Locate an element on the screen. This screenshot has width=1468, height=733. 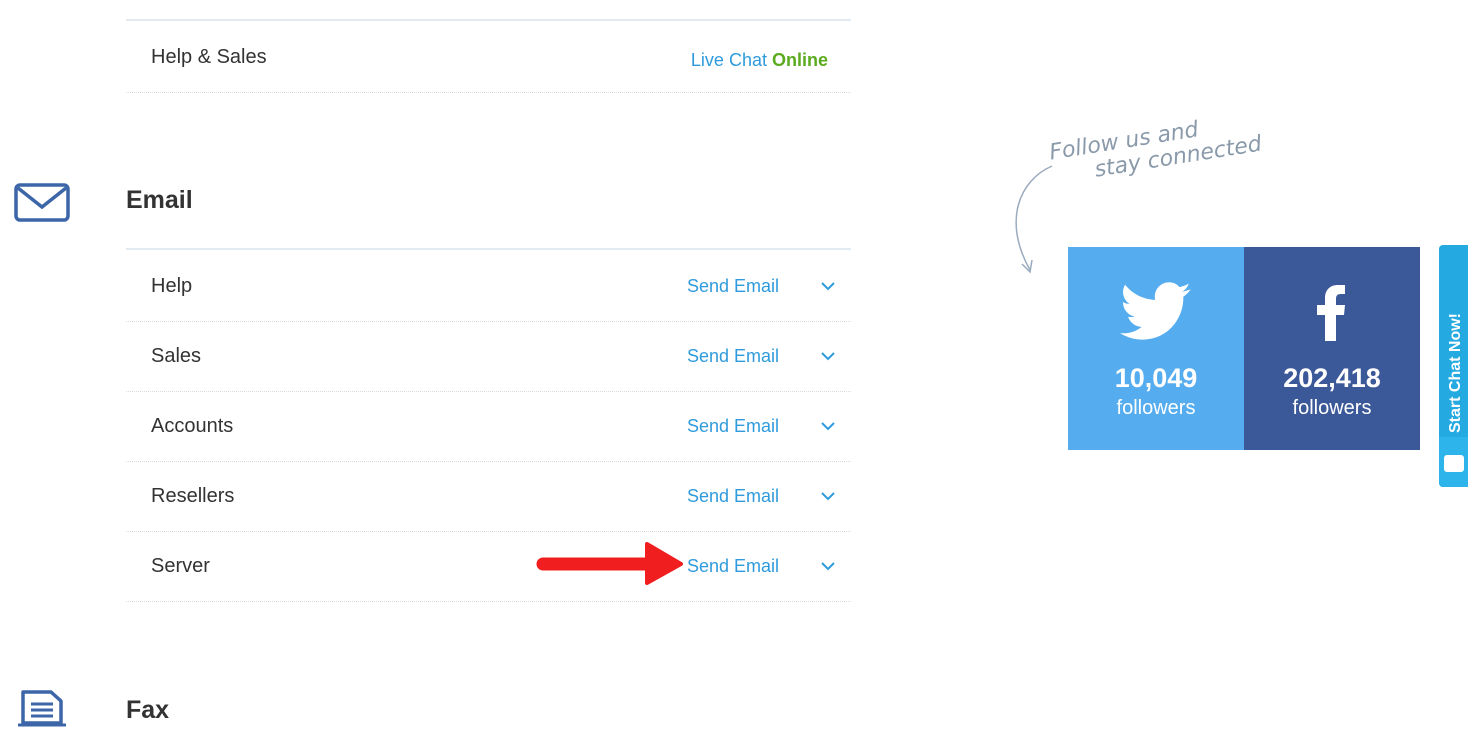
twitter-bird-icon is located at coordinates (1155, 311).